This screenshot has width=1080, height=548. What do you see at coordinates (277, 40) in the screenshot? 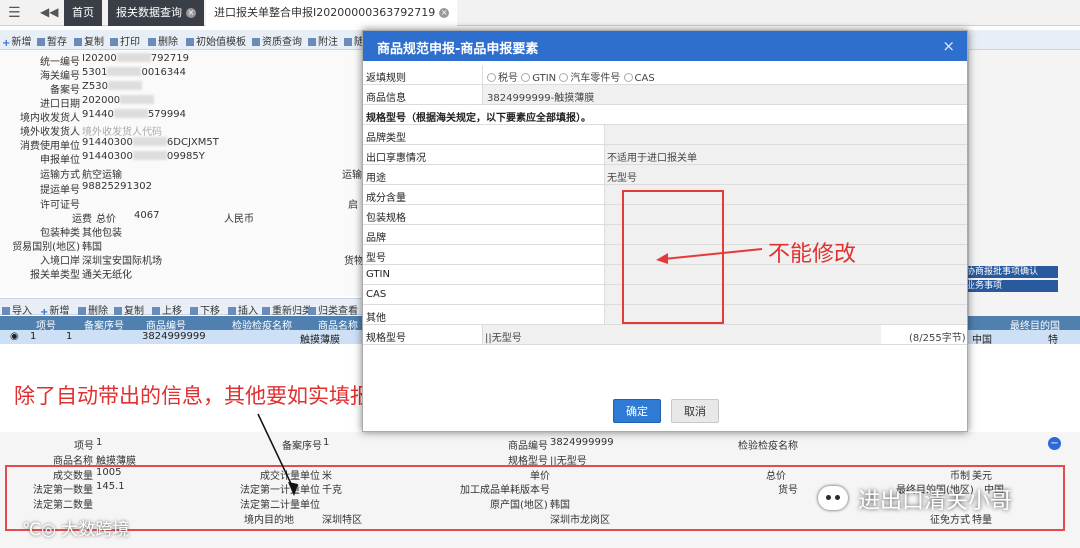
I see `qualification-query-button: 资质查询` at bounding box center [277, 40].